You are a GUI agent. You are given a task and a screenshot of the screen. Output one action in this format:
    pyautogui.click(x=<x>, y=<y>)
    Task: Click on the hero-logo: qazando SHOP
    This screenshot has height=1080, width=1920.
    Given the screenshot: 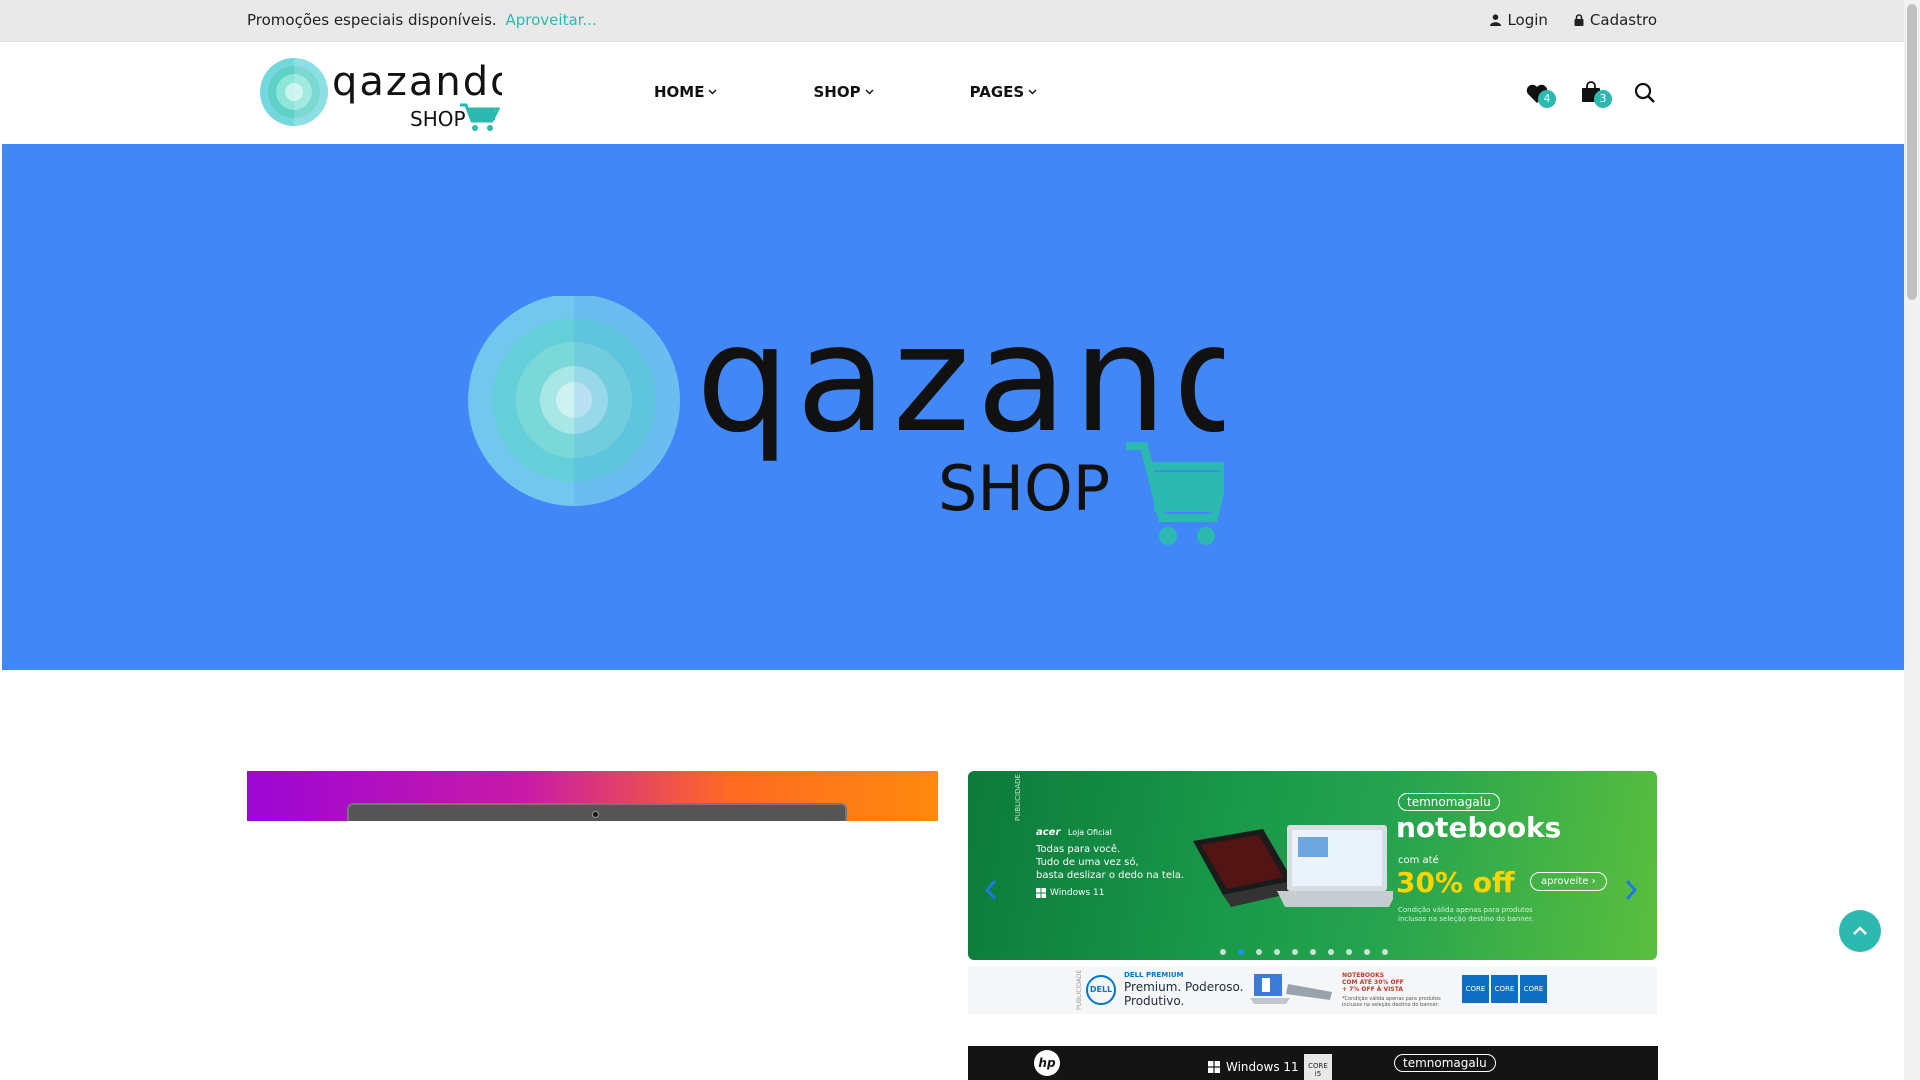 What is the action you would take?
    pyautogui.click(x=846, y=420)
    